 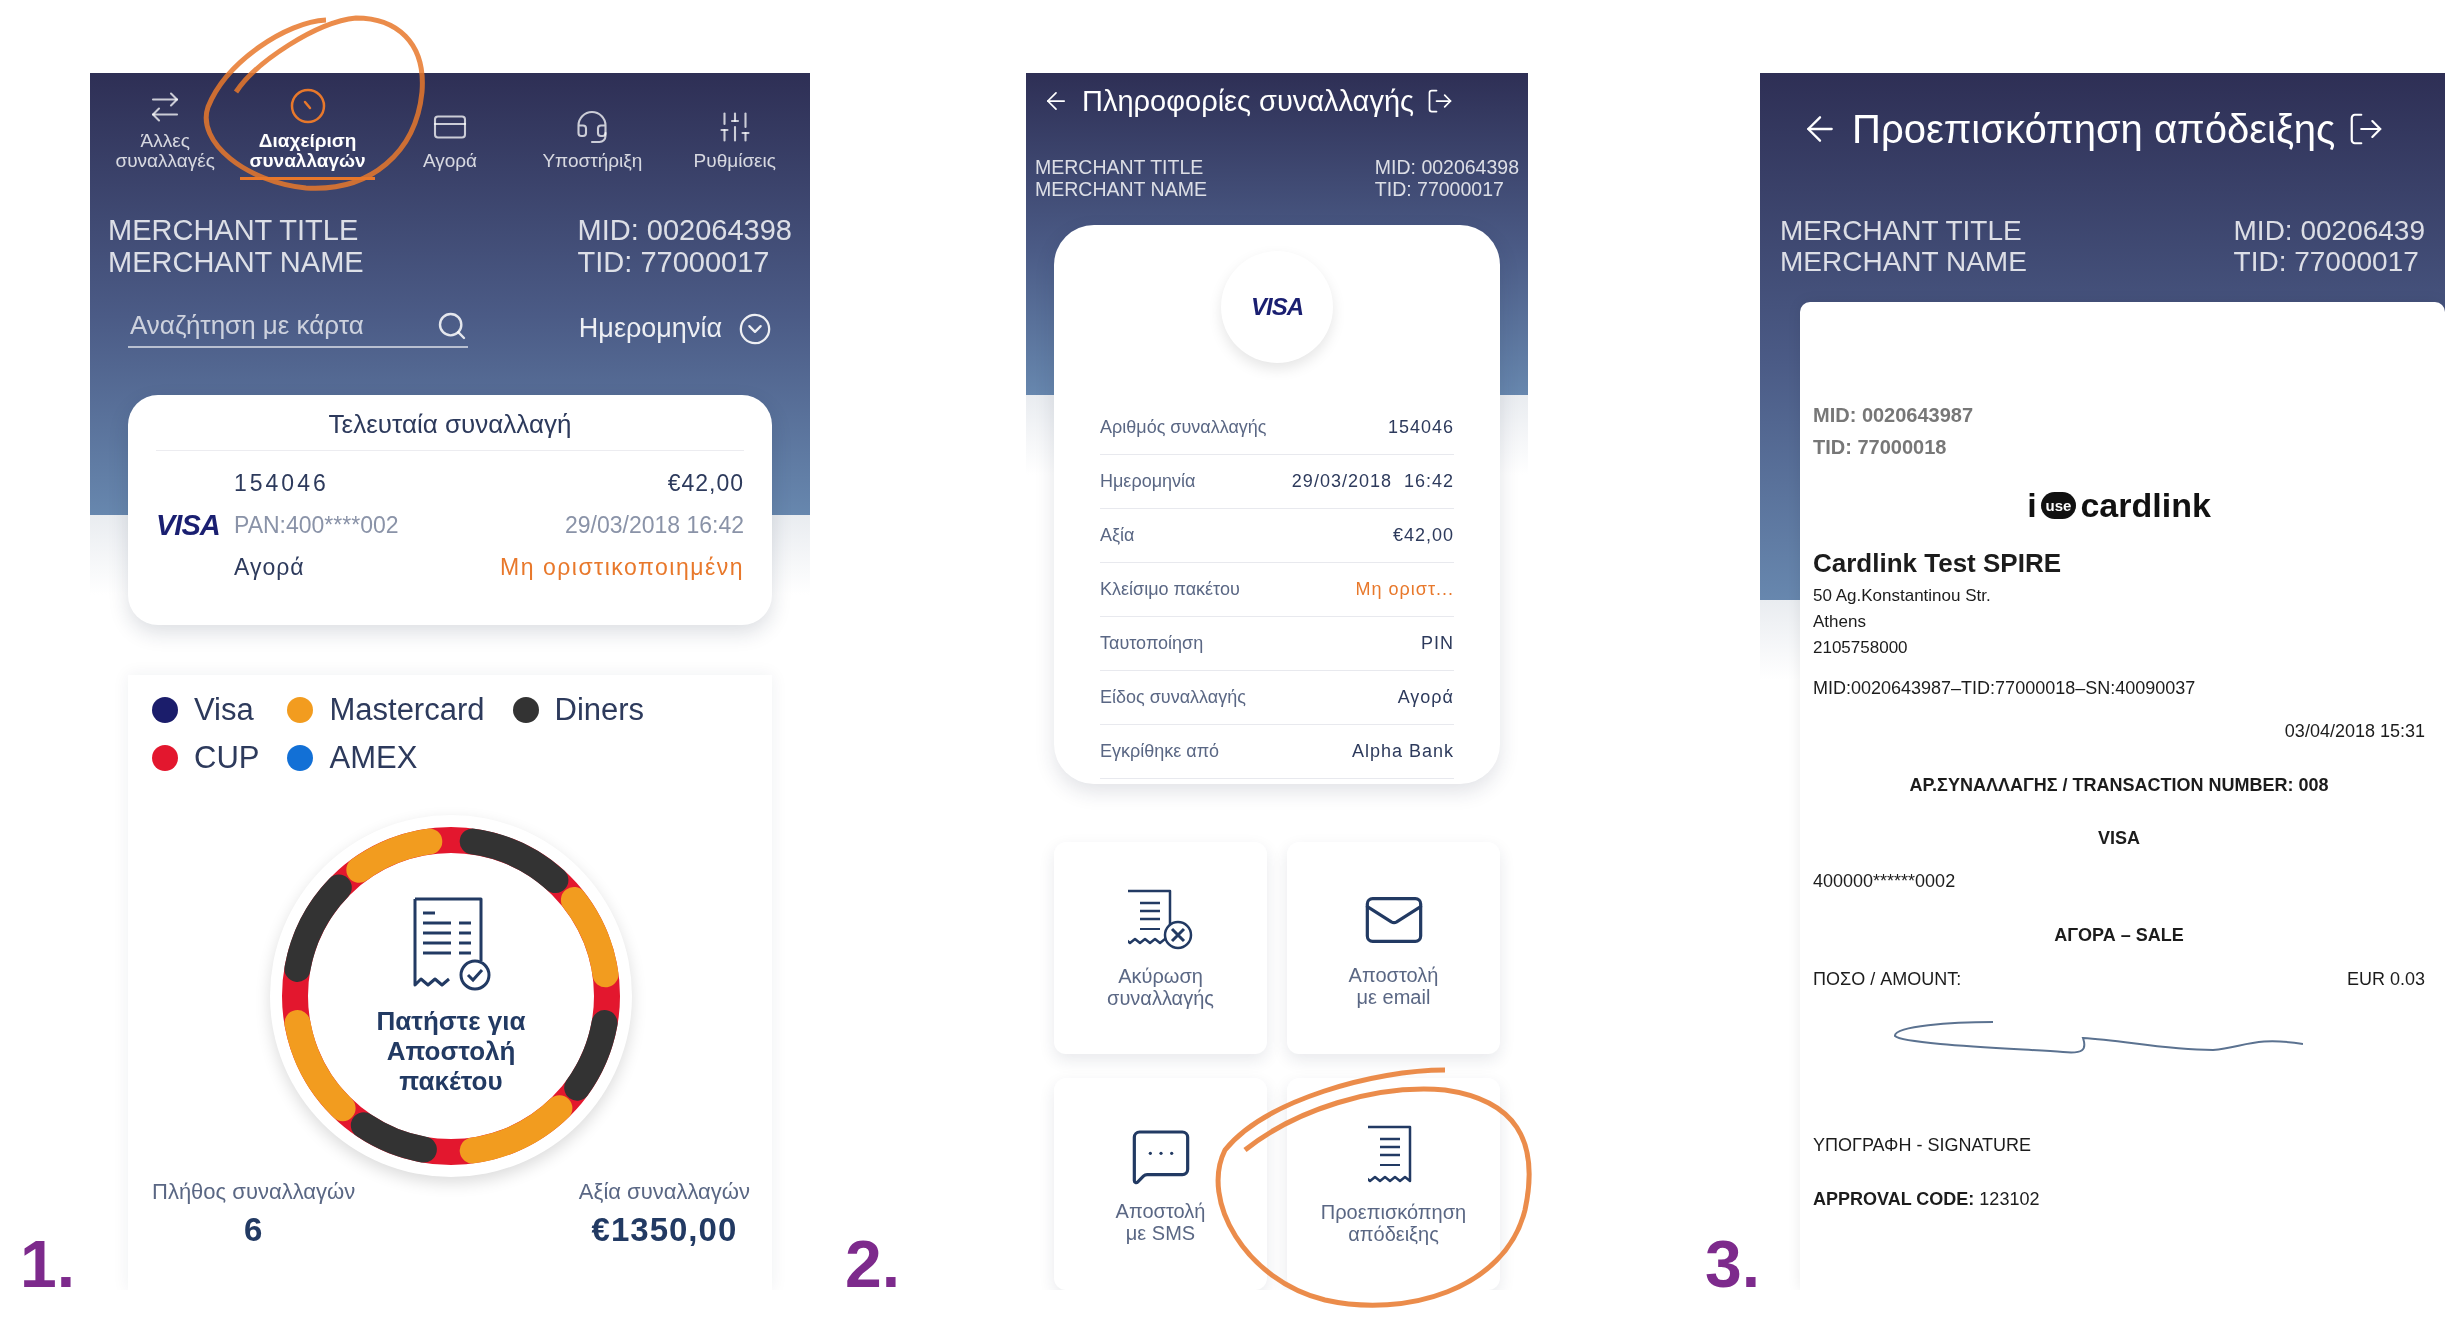 What do you see at coordinates (1423, 535) in the screenshot?
I see `detail-value: €42,00` at bounding box center [1423, 535].